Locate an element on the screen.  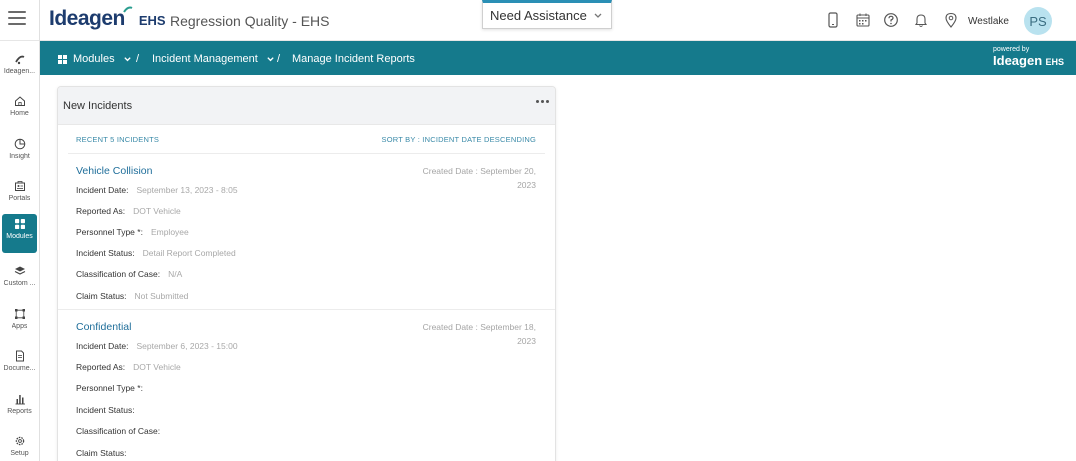
incident-field: Classification of Case: N/A is located at coordinates (129, 274).